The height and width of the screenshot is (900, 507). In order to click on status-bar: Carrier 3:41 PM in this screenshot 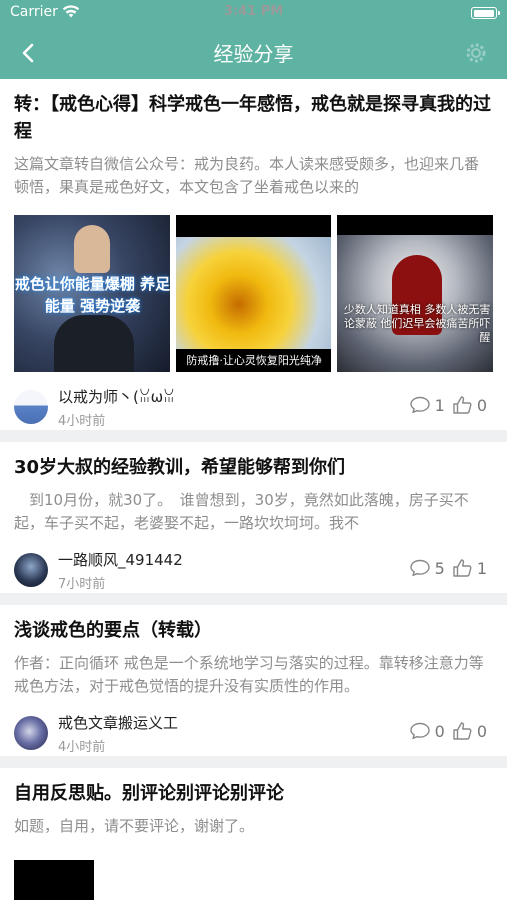, I will do `click(253, 13)`.